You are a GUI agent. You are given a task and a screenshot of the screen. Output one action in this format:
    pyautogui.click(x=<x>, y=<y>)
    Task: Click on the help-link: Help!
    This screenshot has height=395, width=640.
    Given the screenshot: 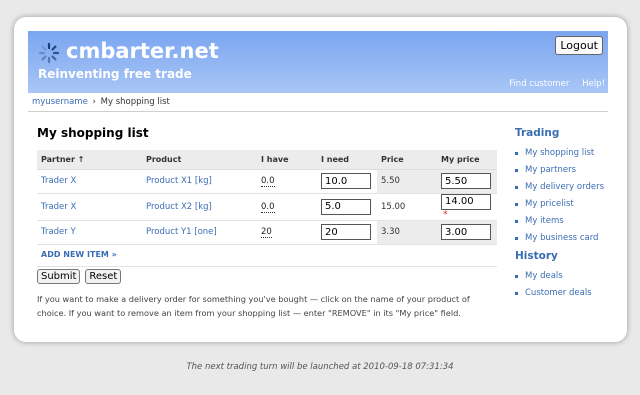 What is the action you would take?
    pyautogui.click(x=593, y=84)
    